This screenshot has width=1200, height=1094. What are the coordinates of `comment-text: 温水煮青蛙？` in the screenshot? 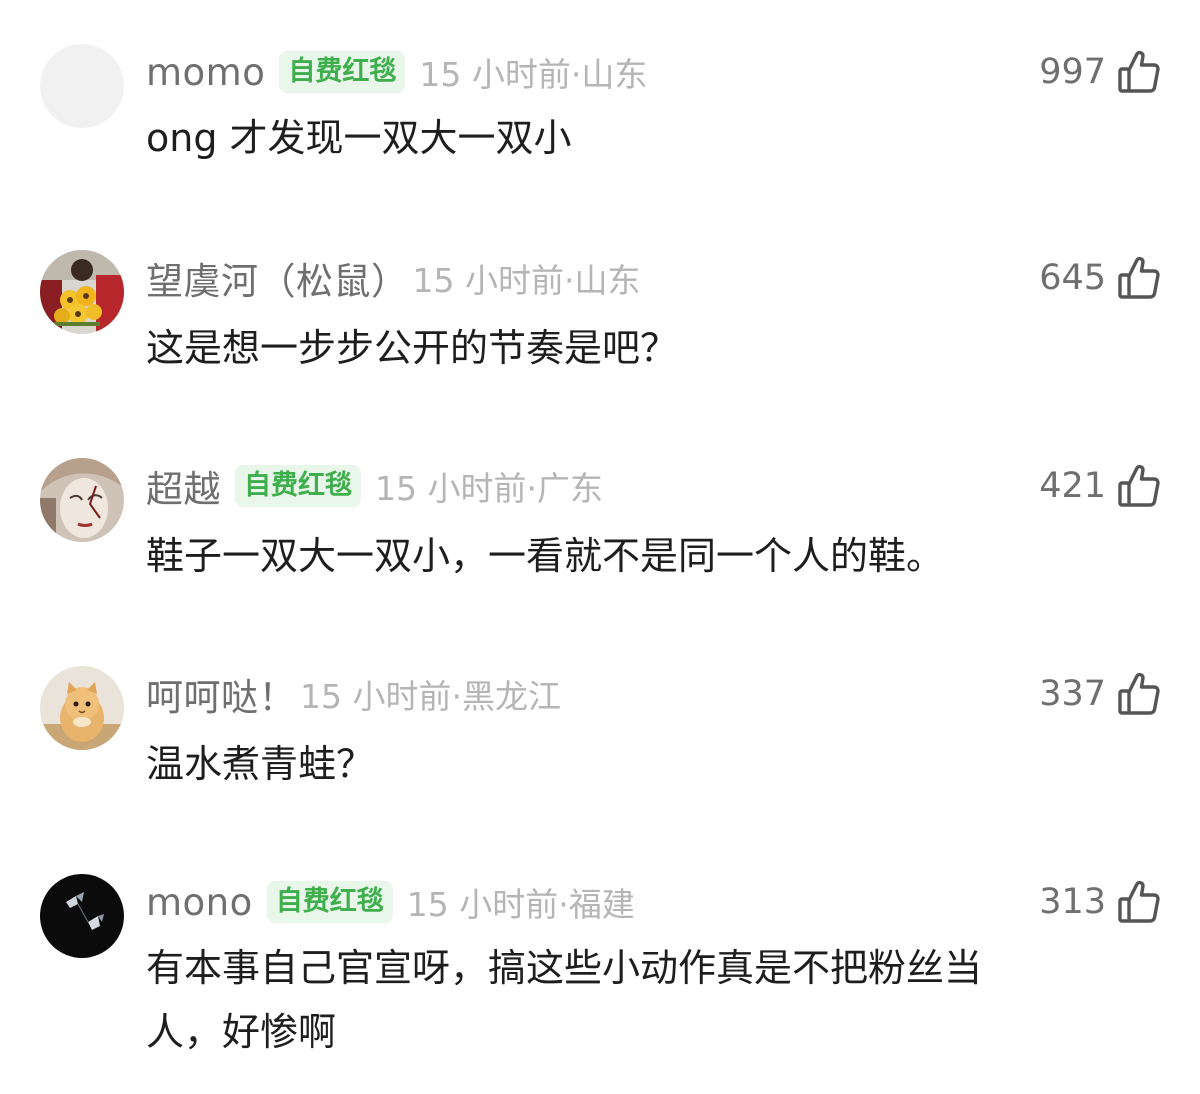 It's located at (260, 764).